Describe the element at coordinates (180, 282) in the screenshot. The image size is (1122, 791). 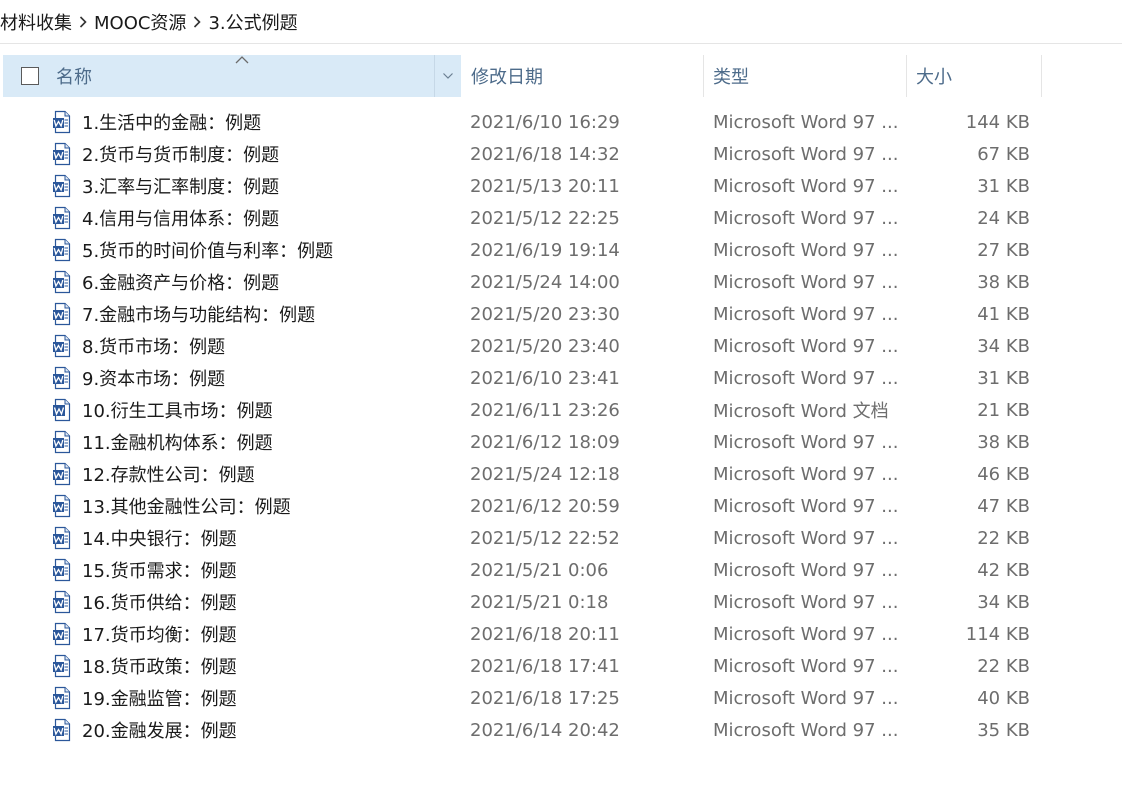
I see `file-name: 6.金融资产与价格：例题` at that location.